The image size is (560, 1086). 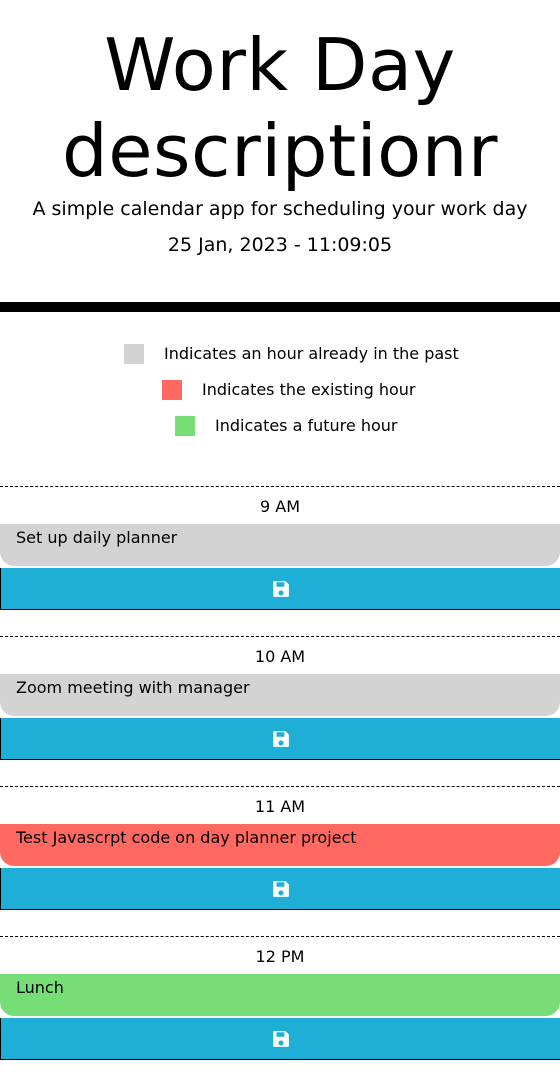 I want to click on current-date-time: 25 Jan, 2023 - 11:09:05, so click(x=280, y=245).